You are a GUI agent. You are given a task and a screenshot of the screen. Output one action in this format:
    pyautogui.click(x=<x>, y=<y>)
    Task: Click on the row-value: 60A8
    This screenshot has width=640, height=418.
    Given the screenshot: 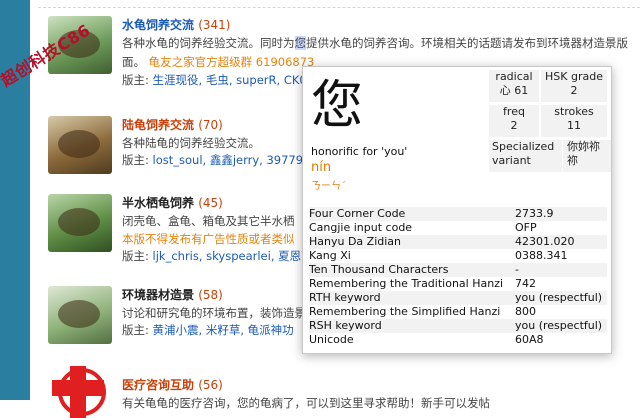 What is the action you would take?
    pyautogui.click(x=529, y=339)
    